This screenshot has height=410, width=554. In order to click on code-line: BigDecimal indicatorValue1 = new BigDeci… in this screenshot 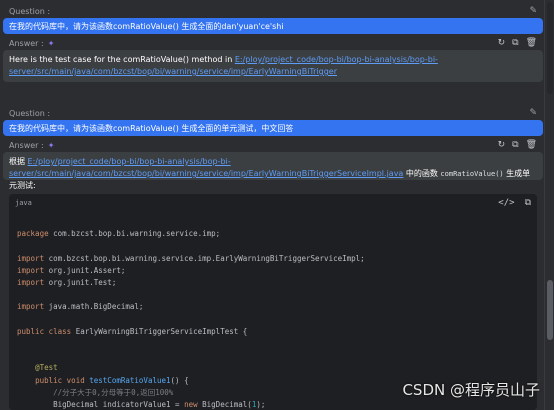, I will do `click(141, 405)`.